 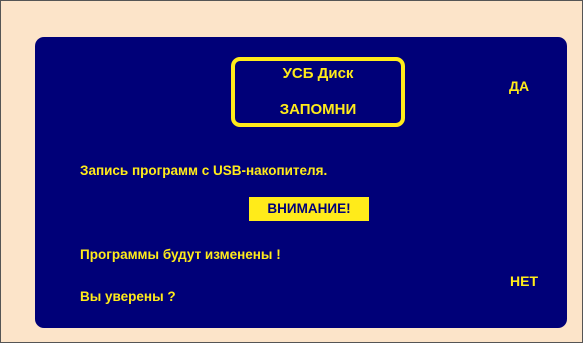 I want to click on title-usb-disk: УСБ Диск, so click(x=318, y=73).